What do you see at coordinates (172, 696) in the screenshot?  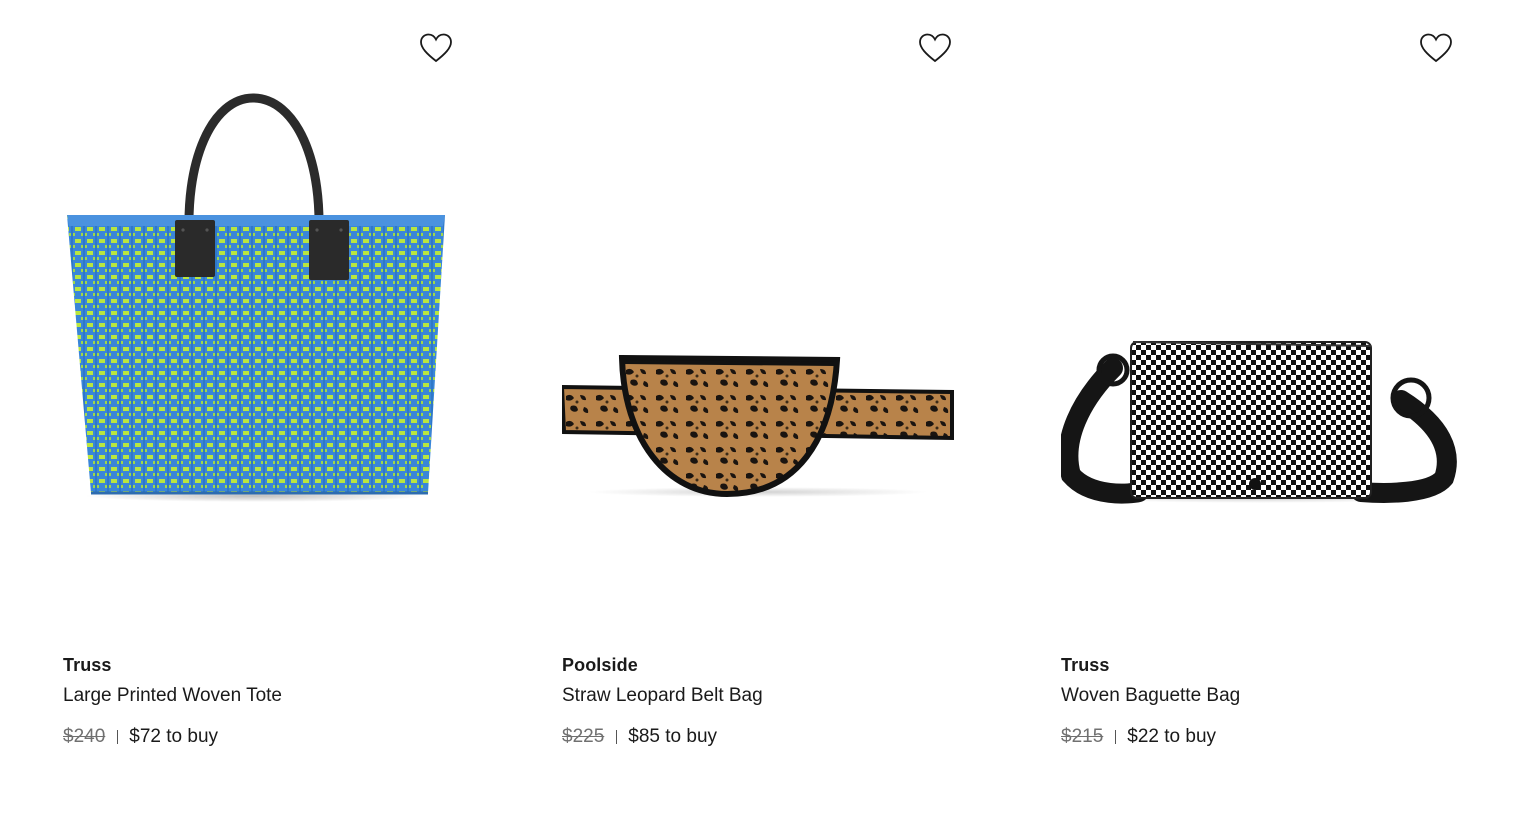 I see `product-title: Large Printed Woven Tote` at bounding box center [172, 696].